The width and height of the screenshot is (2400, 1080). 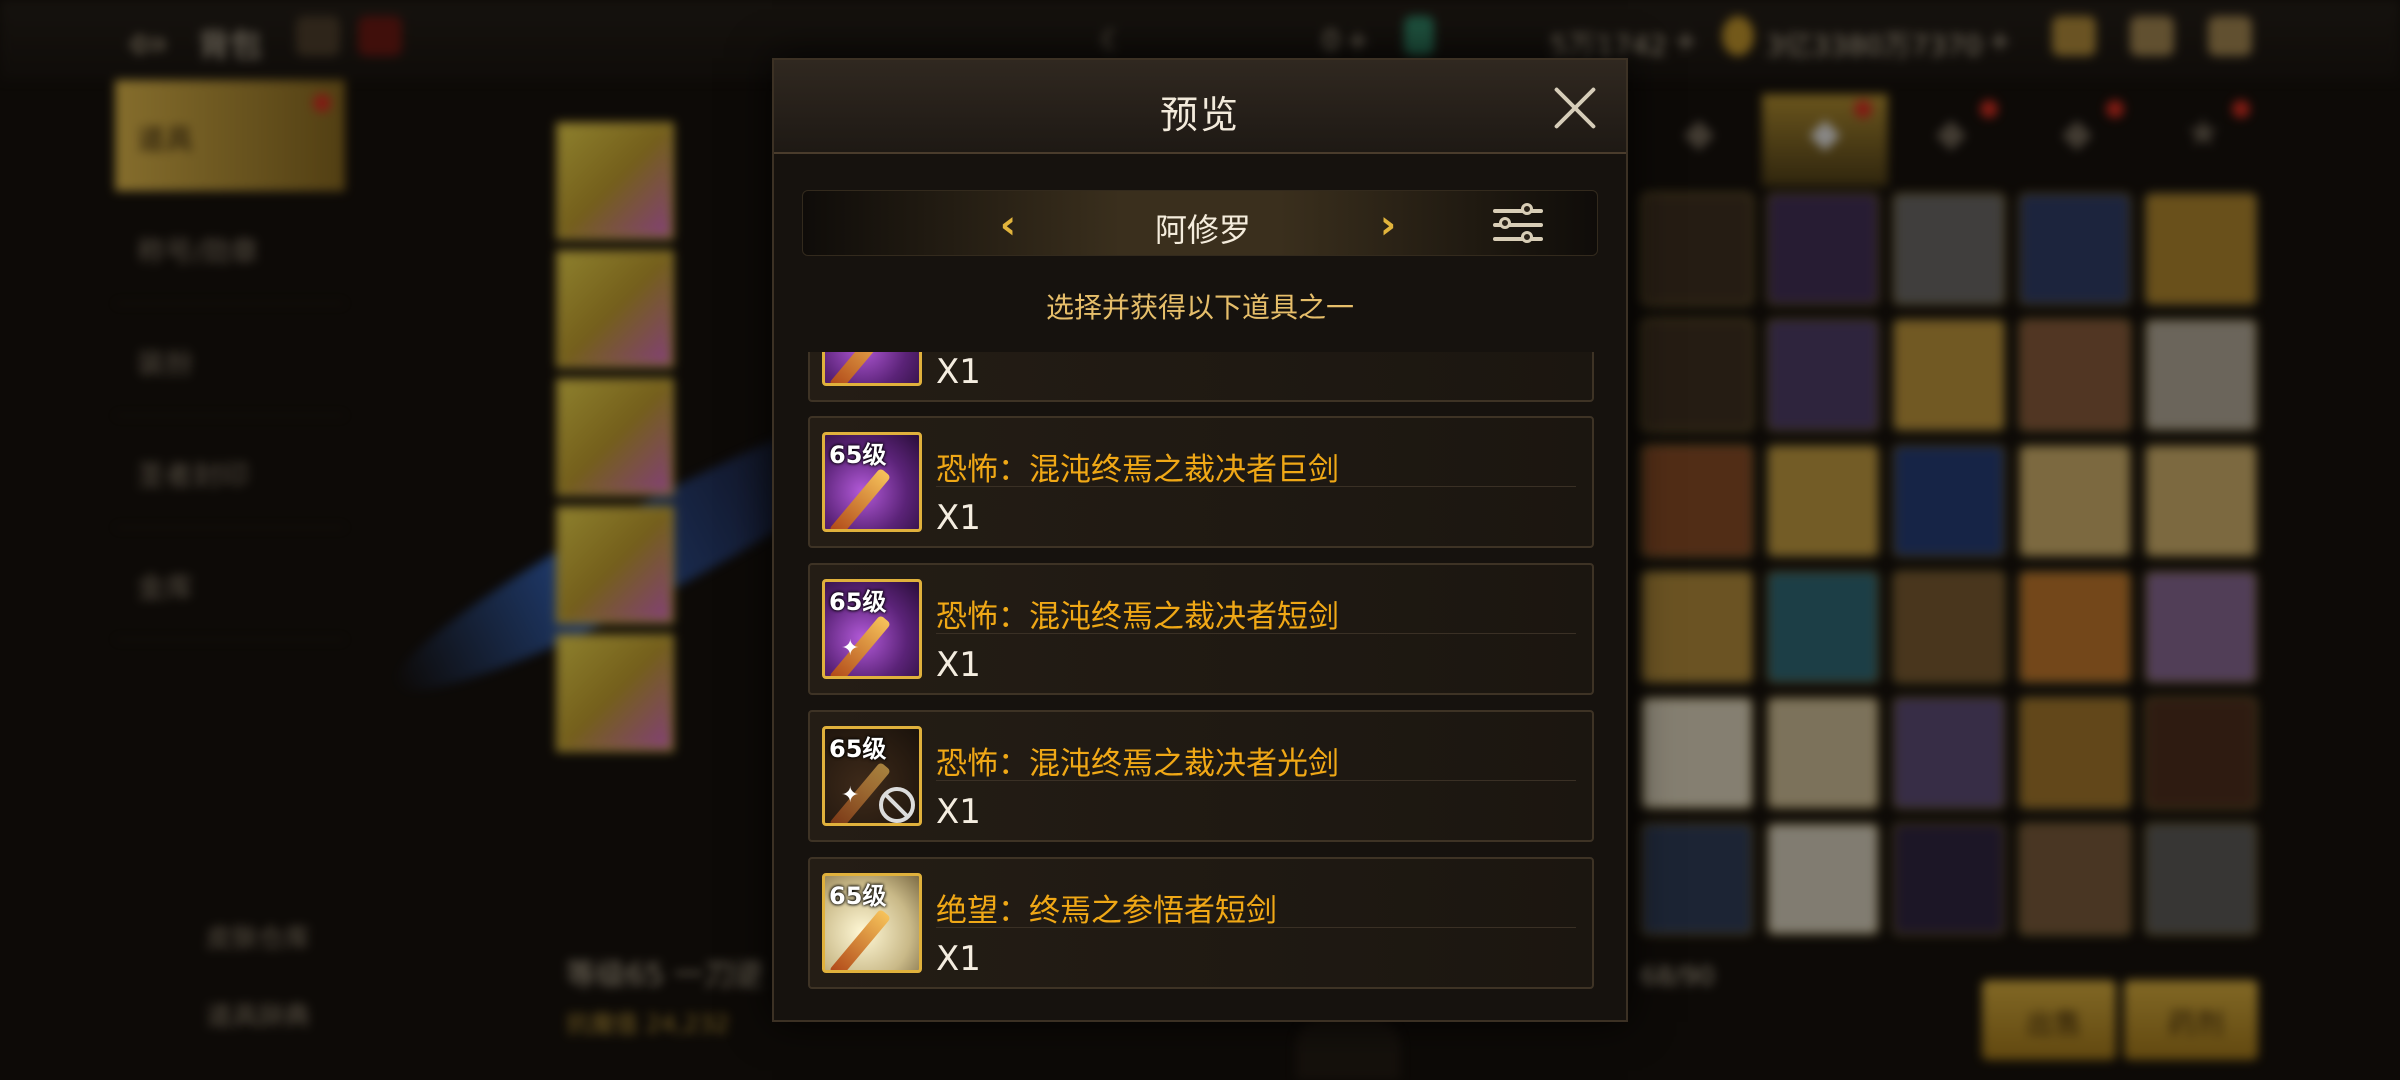 I want to click on badge-icon, so click(x=380, y=36).